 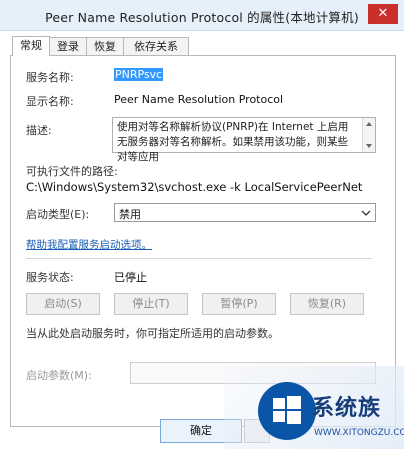 I want to click on window-title: Peer Name Resolution Protocol 的属性(本地计算机), so click(x=202, y=17).